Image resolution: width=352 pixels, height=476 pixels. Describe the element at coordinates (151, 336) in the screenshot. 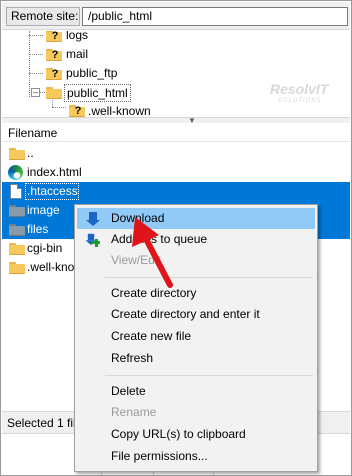

I see `menu-item-label: Create new file` at that location.